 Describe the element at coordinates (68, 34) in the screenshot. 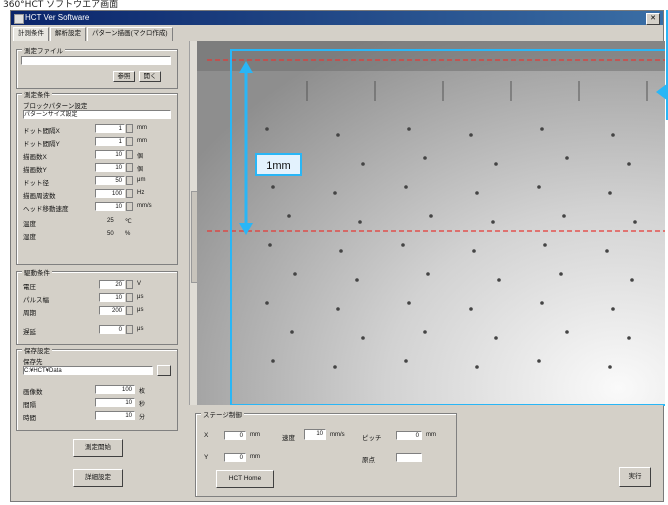

I see `tab-analysis: 解析設定` at that location.